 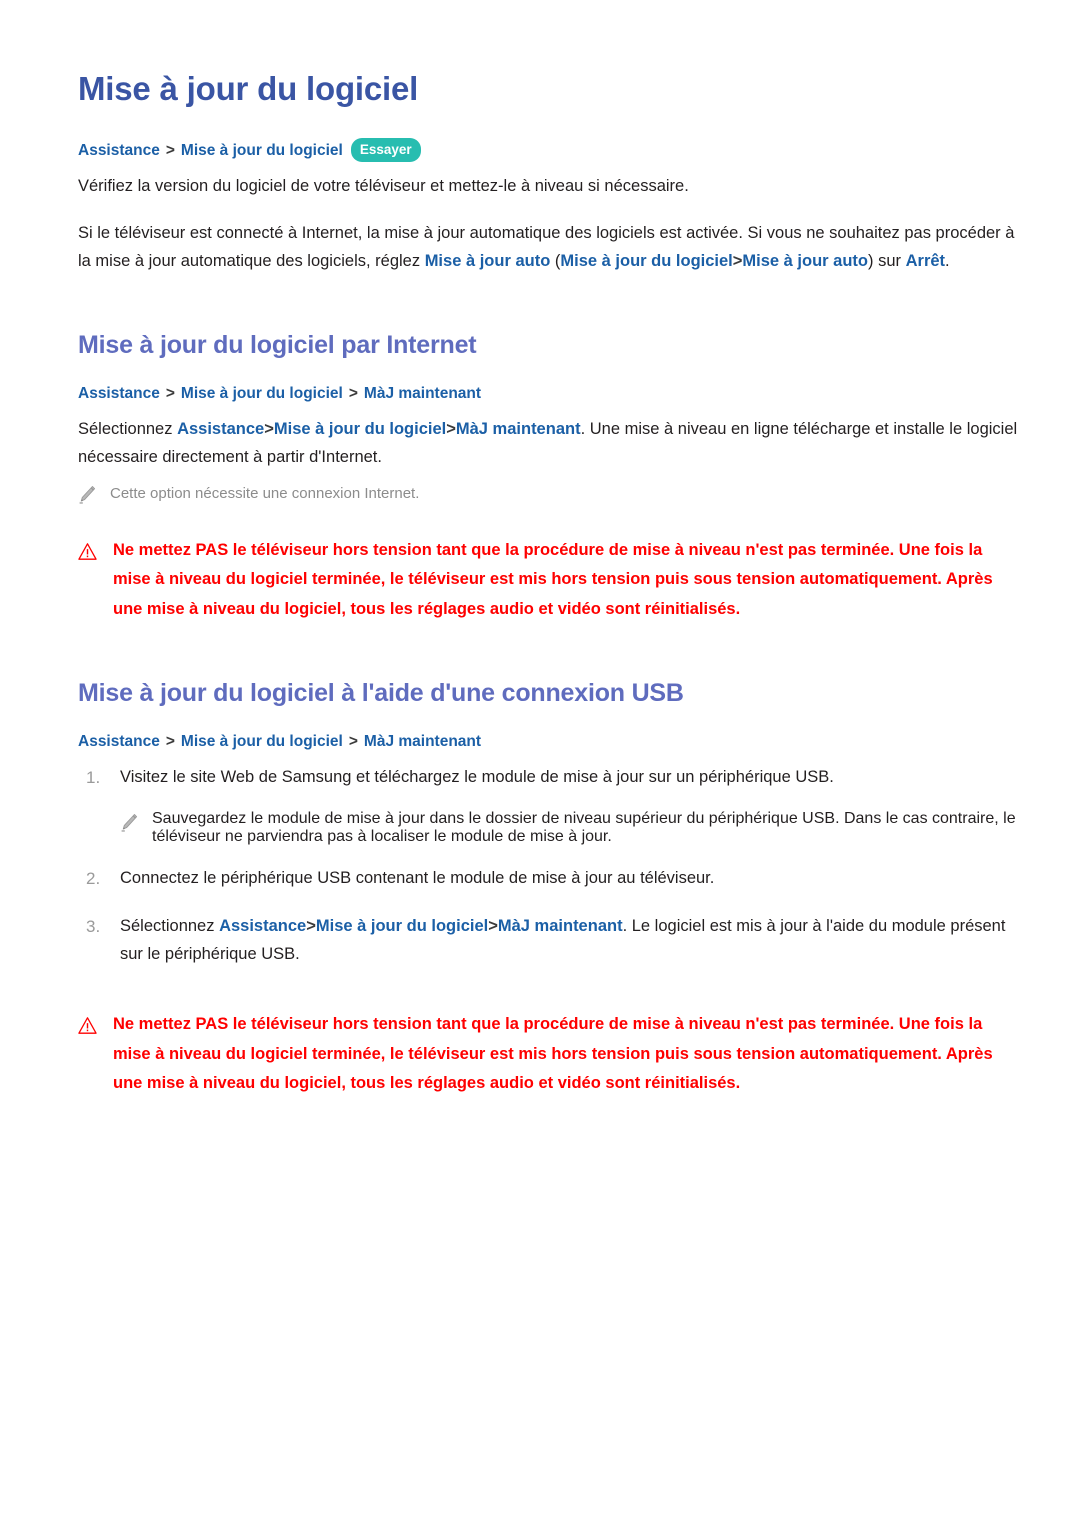 I want to click on page-title: Mise à jour du logiciel, so click(x=248, y=88).